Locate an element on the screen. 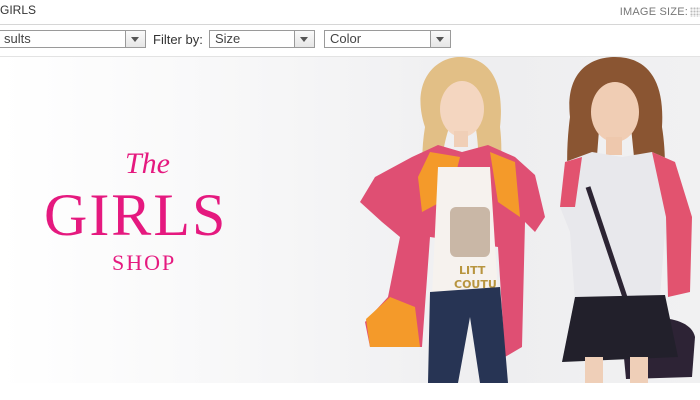  color-filter-value: Color is located at coordinates (346, 38).